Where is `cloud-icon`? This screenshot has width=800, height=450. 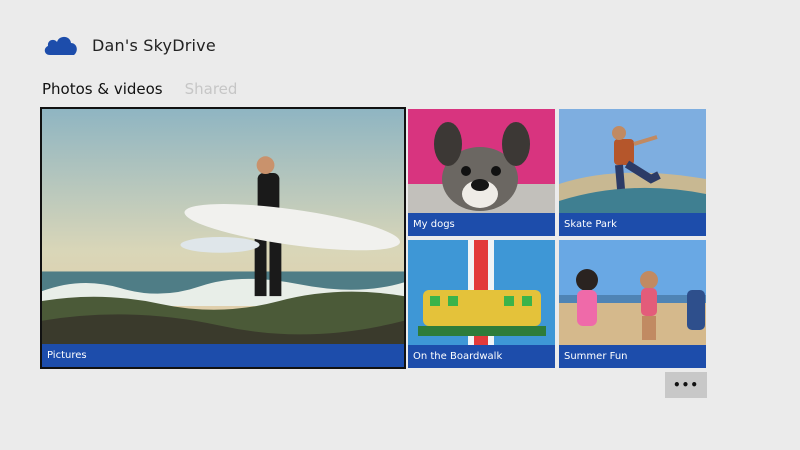
cloud-icon is located at coordinates (60, 45).